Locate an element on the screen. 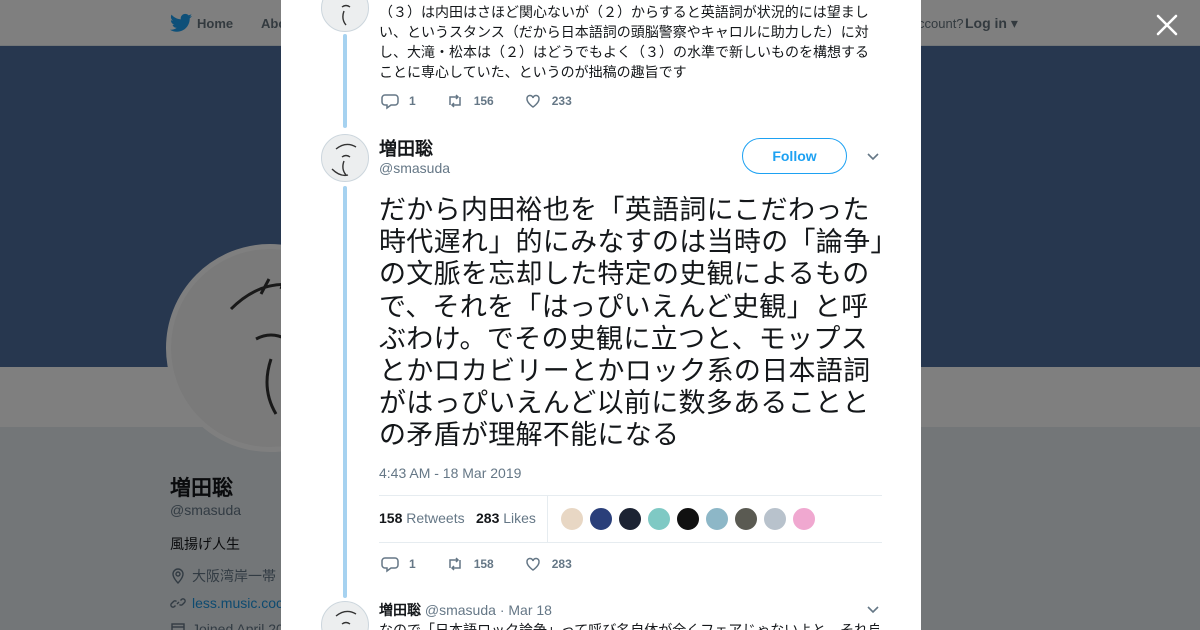 This screenshot has height=630, width=1200. main-tweet-actions: 1 158 283 is located at coordinates (491, 564).